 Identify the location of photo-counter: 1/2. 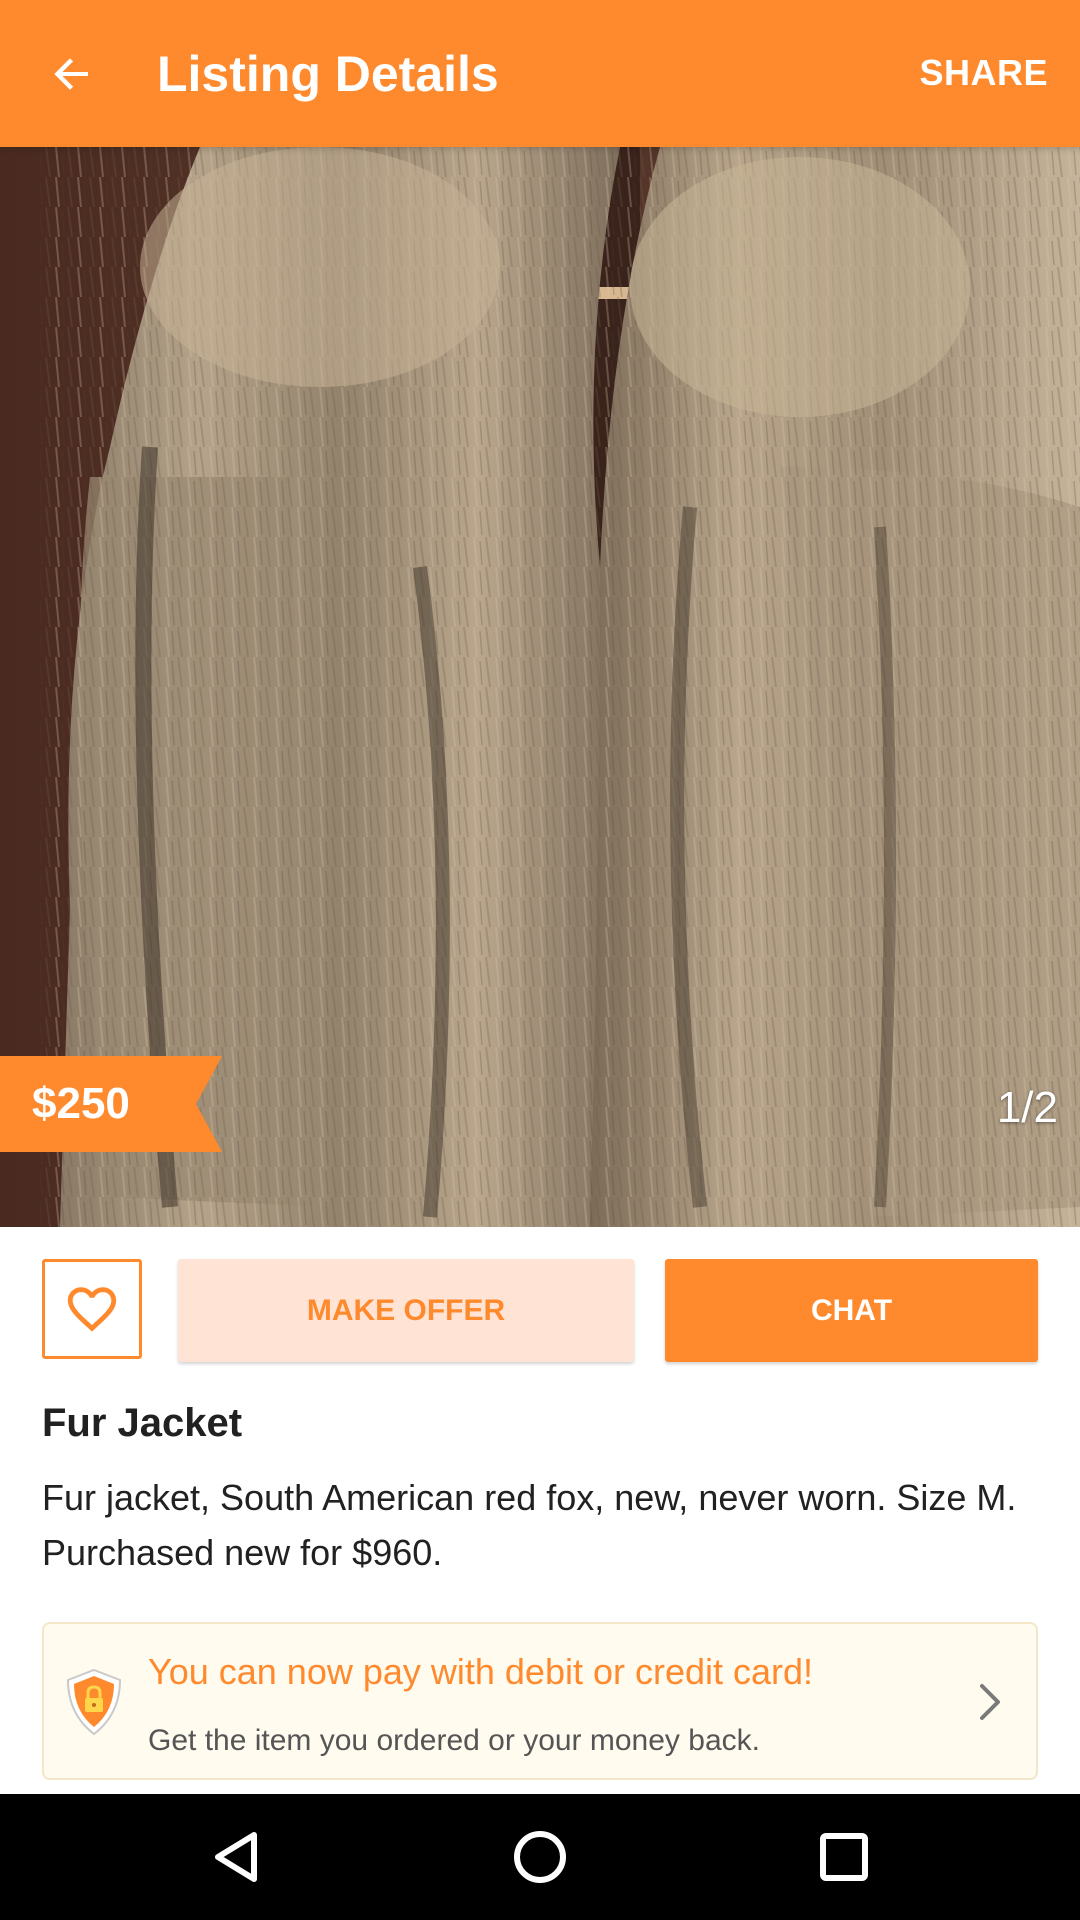
(1027, 1107).